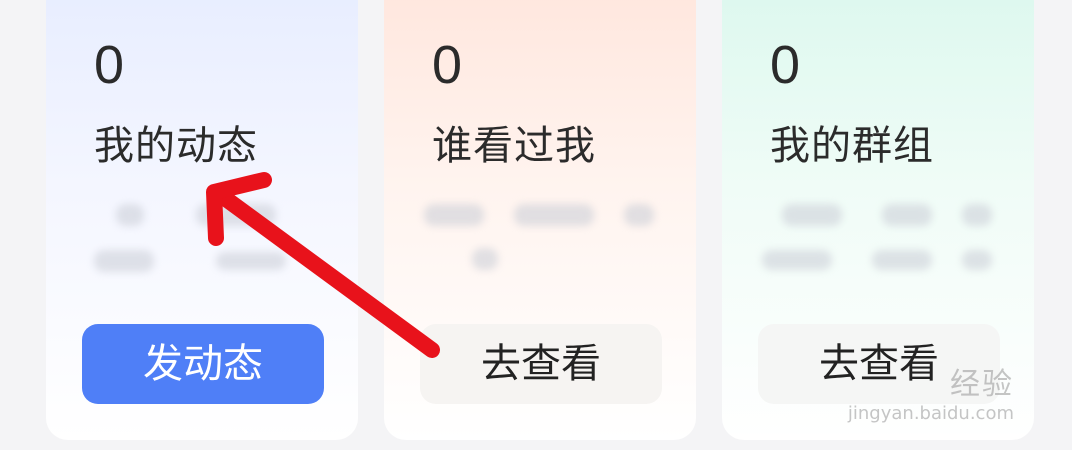 The image size is (1072, 450). I want to click on post-update-button: 发动态, so click(203, 364).